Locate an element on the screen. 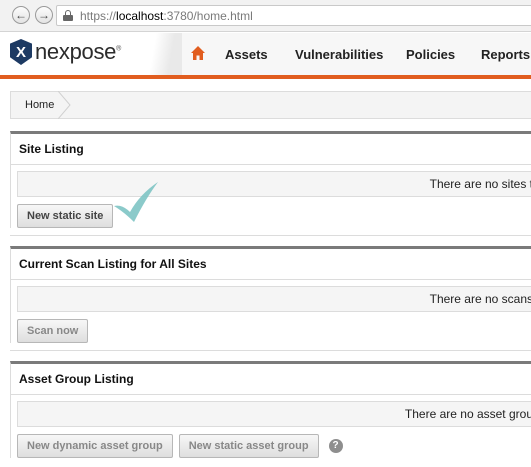 Image resolution: width=531 pixels, height=467 pixels. url-scheme: https:// is located at coordinates (98, 15).